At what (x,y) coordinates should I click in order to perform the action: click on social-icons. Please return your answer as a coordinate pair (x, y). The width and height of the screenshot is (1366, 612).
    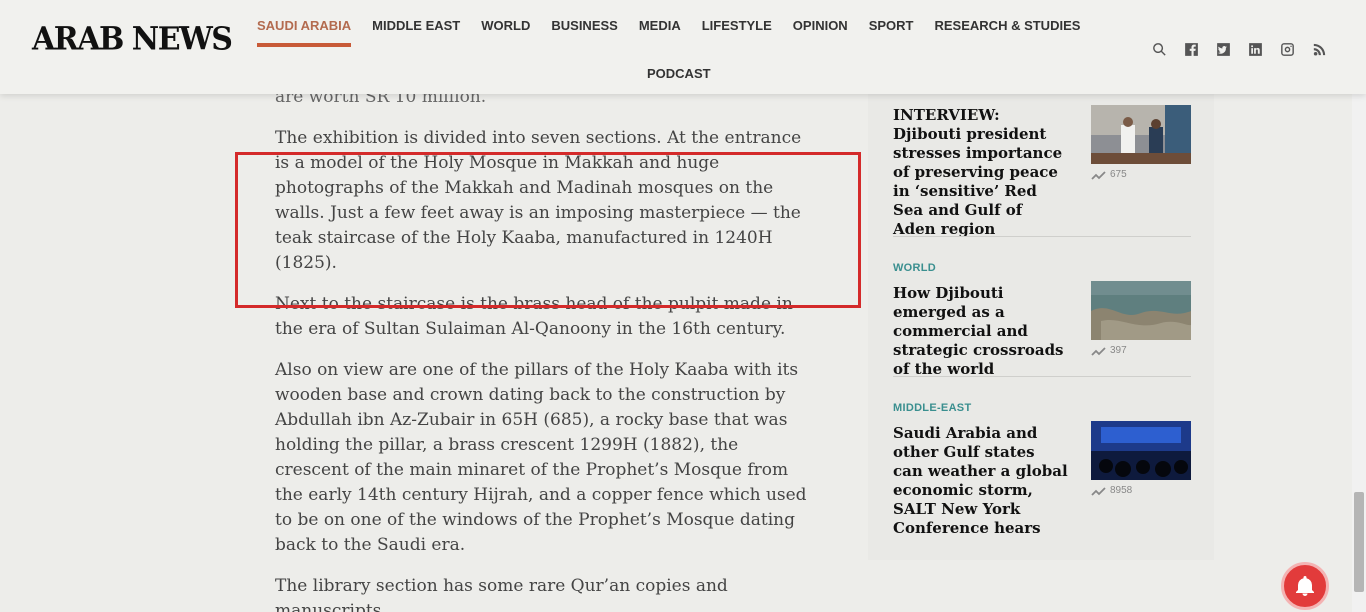
    Looking at the image, I should click on (1239, 49).